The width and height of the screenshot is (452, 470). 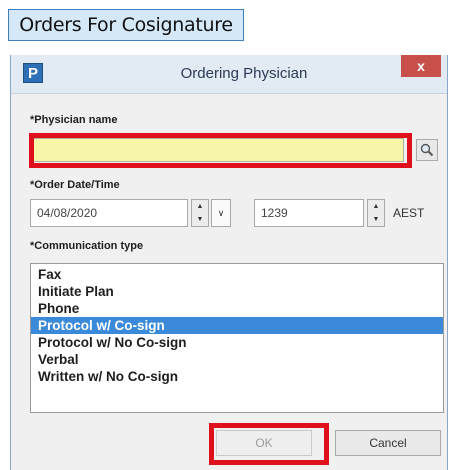 I want to click on cancel-button: Cancel, so click(x=388, y=443).